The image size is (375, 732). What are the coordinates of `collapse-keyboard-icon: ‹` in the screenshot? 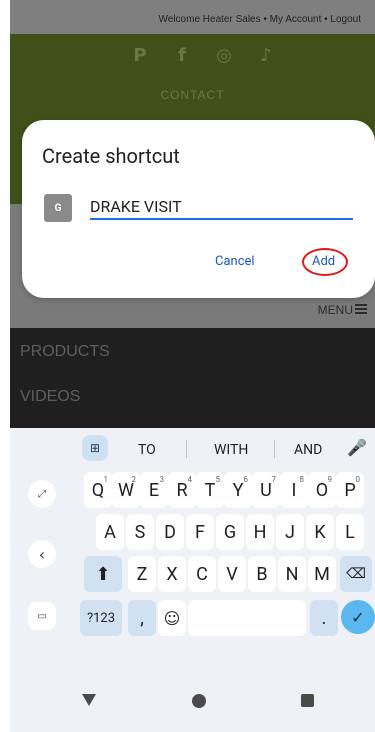 It's located at (42, 554).